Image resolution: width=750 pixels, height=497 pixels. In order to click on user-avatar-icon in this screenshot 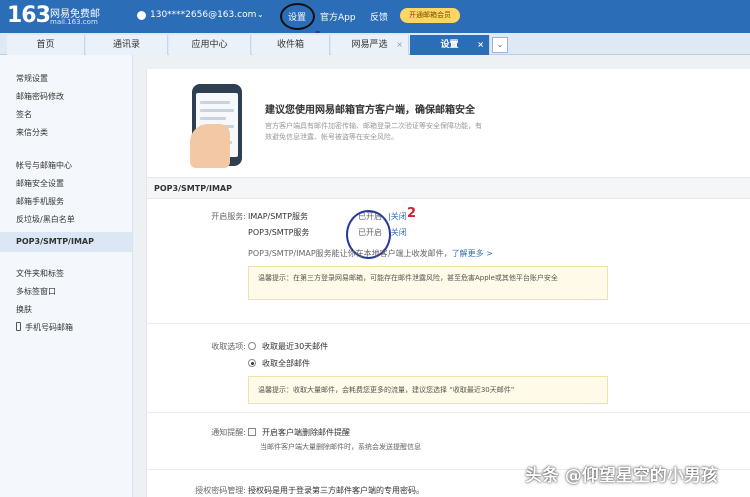, I will do `click(141, 15)`.